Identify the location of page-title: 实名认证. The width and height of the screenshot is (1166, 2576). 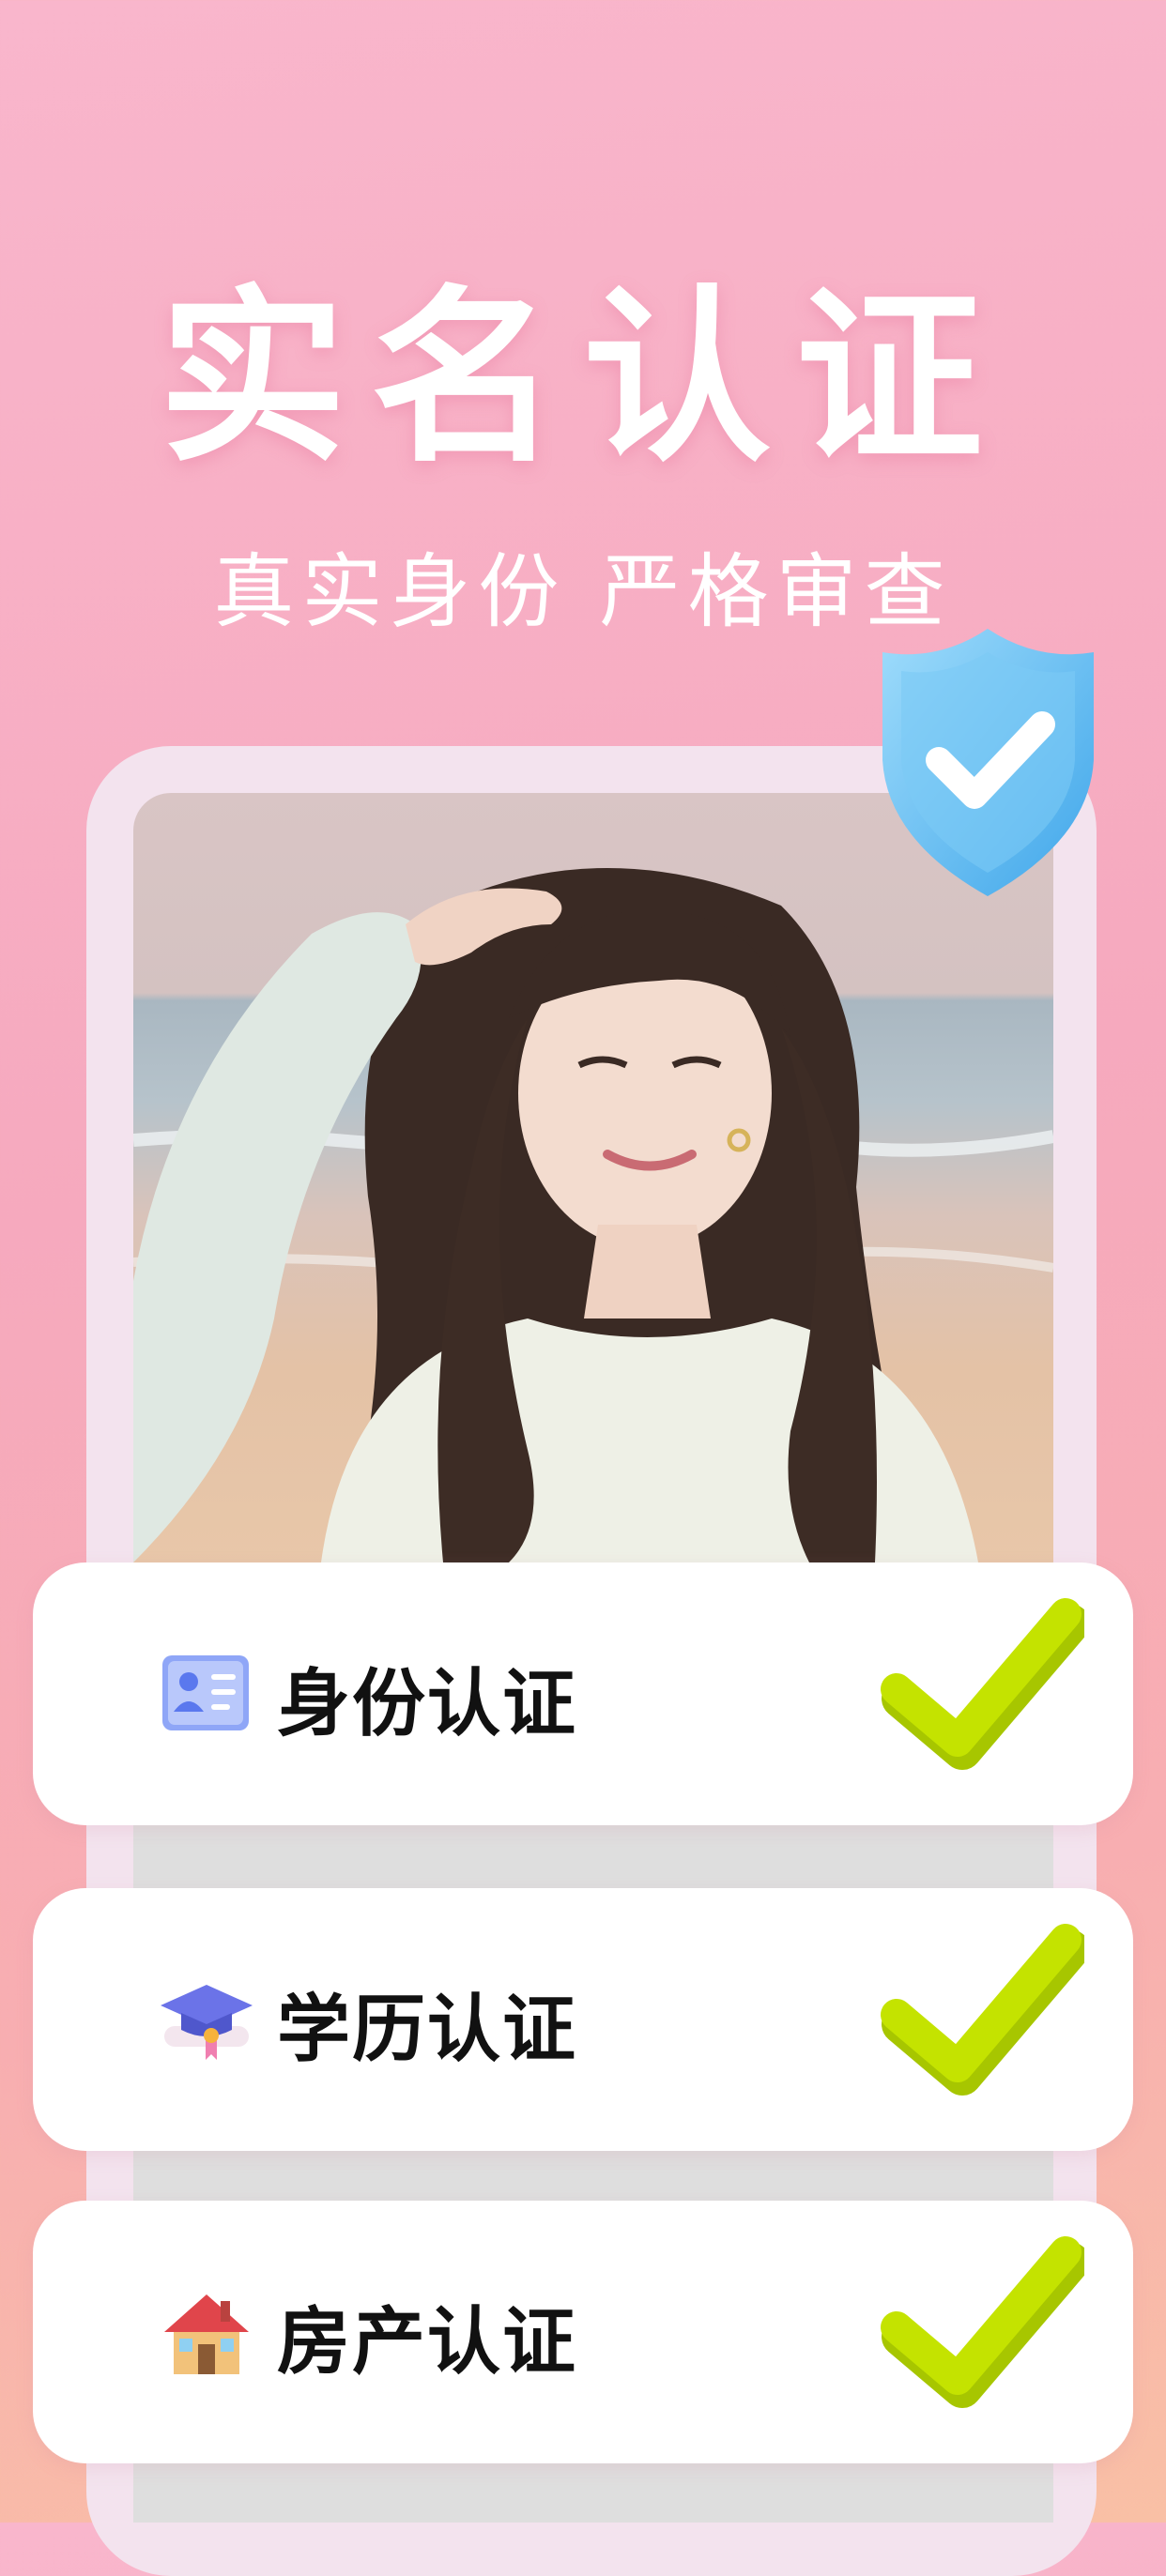
(582, 378).